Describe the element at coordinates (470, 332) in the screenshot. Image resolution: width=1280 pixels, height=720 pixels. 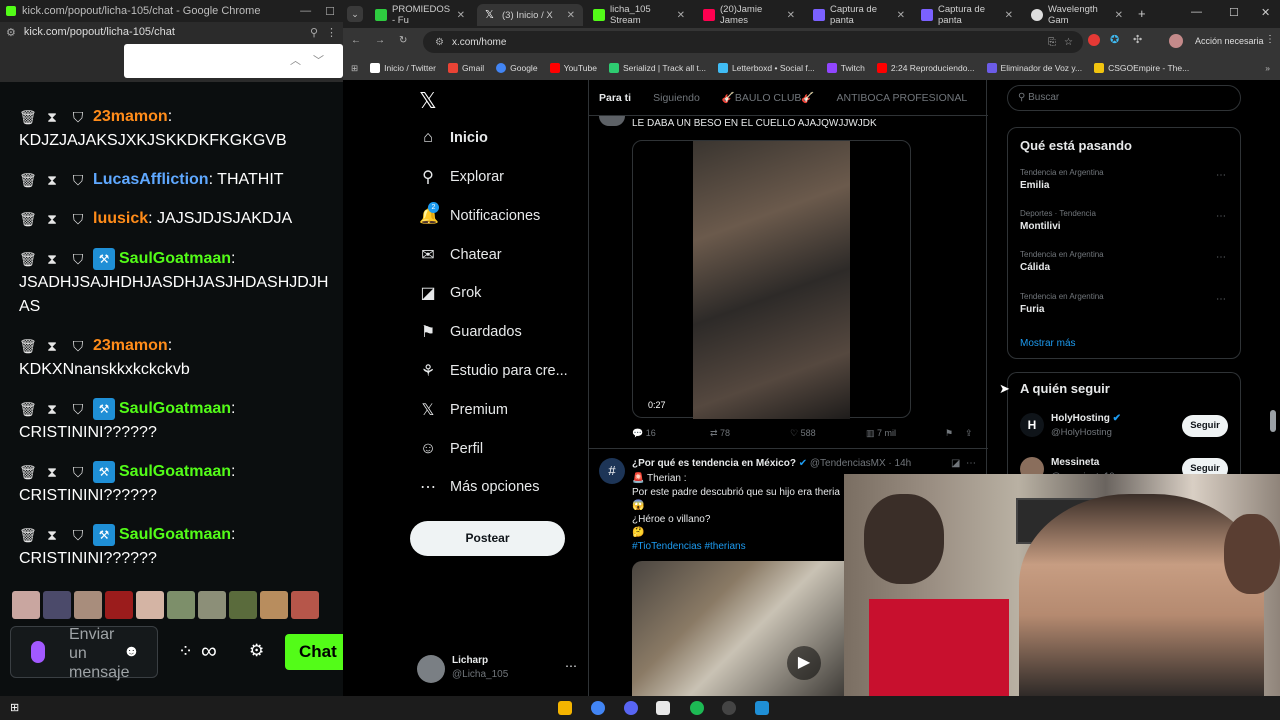
I see `nav-bookmarks: ⚑ Guardados` at that location.